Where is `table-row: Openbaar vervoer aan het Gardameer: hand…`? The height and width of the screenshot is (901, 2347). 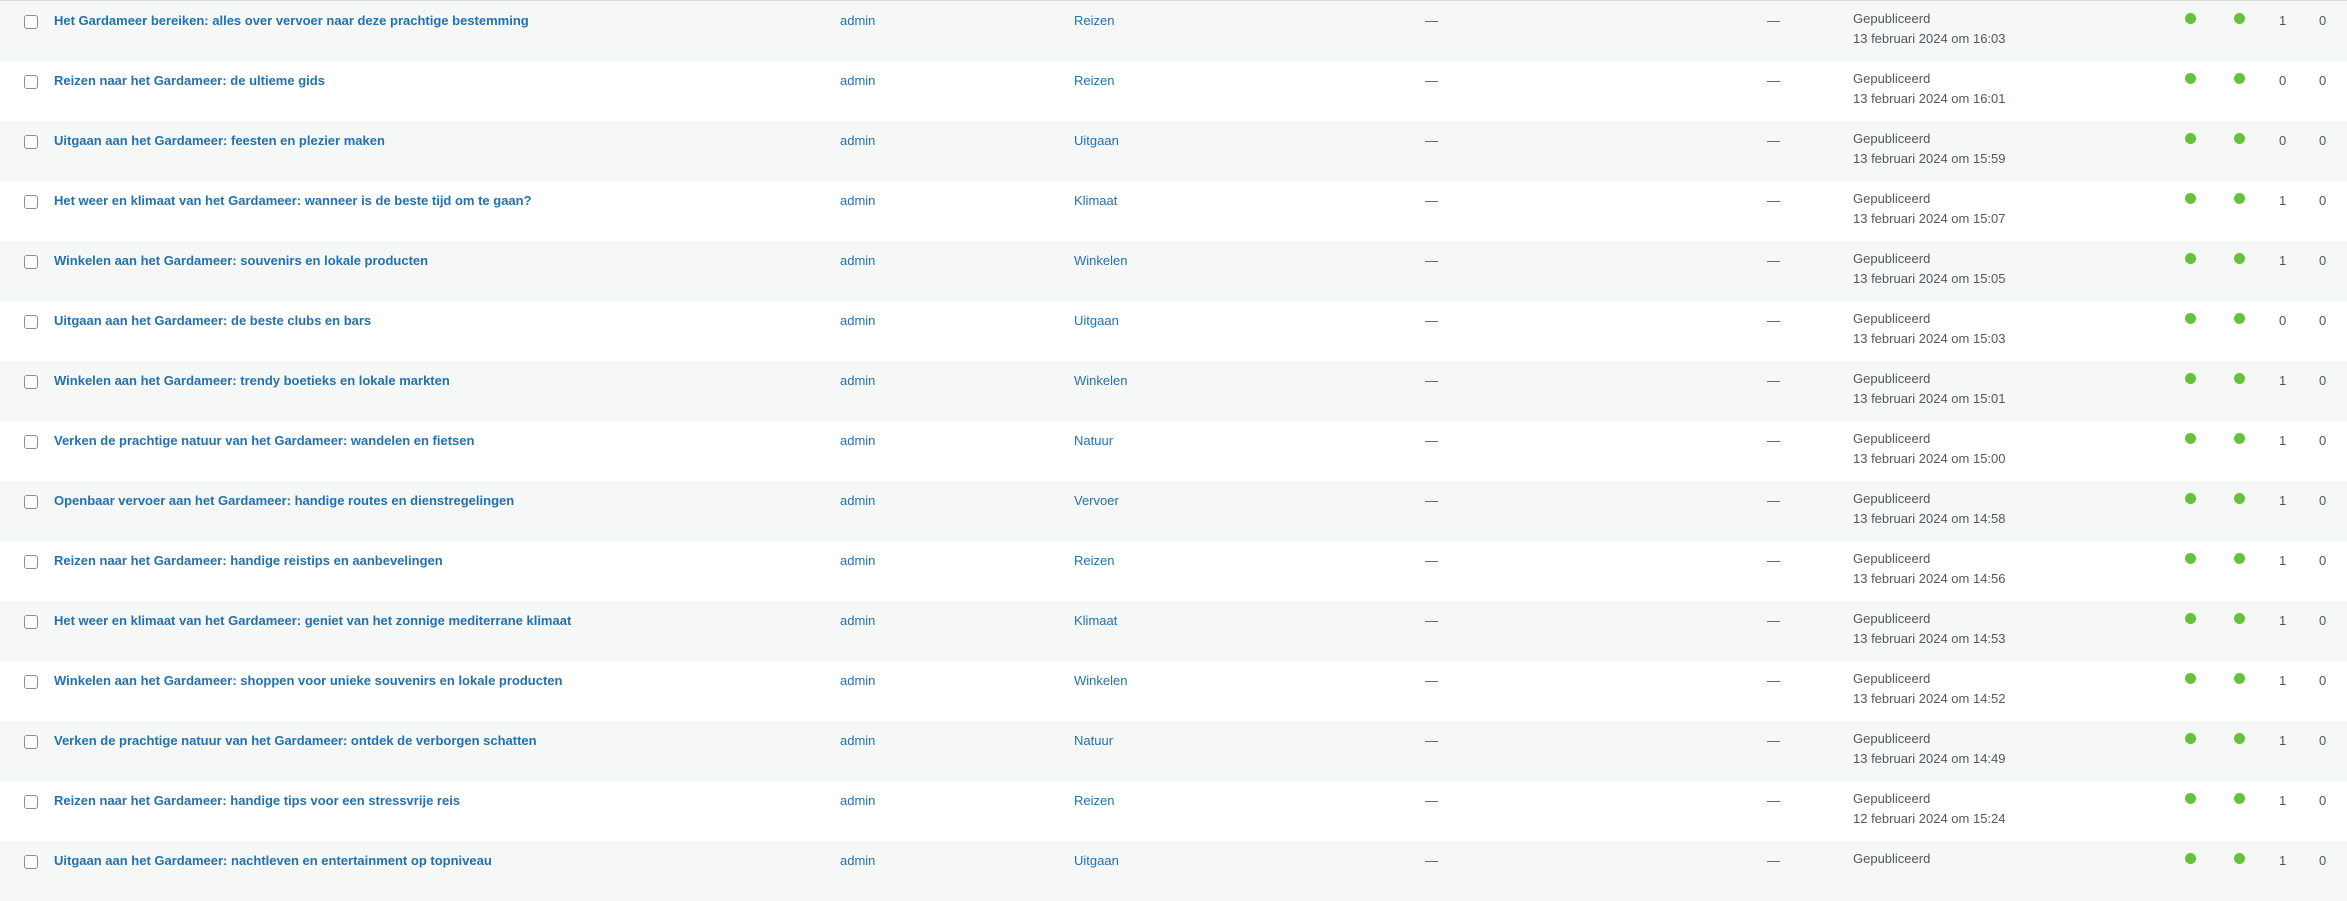 table-row: Openbaar vervoer aan het Gardameer: hand… is located at coordinates (1173, 511).